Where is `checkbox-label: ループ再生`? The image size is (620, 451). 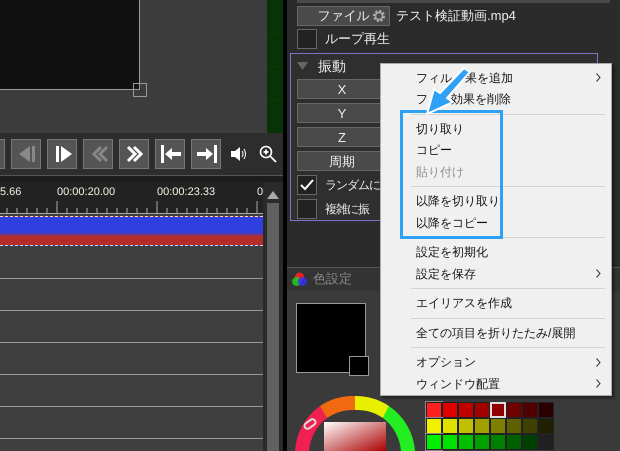
checkbox-label: ループ再生 is located at coordinates (357, 39).